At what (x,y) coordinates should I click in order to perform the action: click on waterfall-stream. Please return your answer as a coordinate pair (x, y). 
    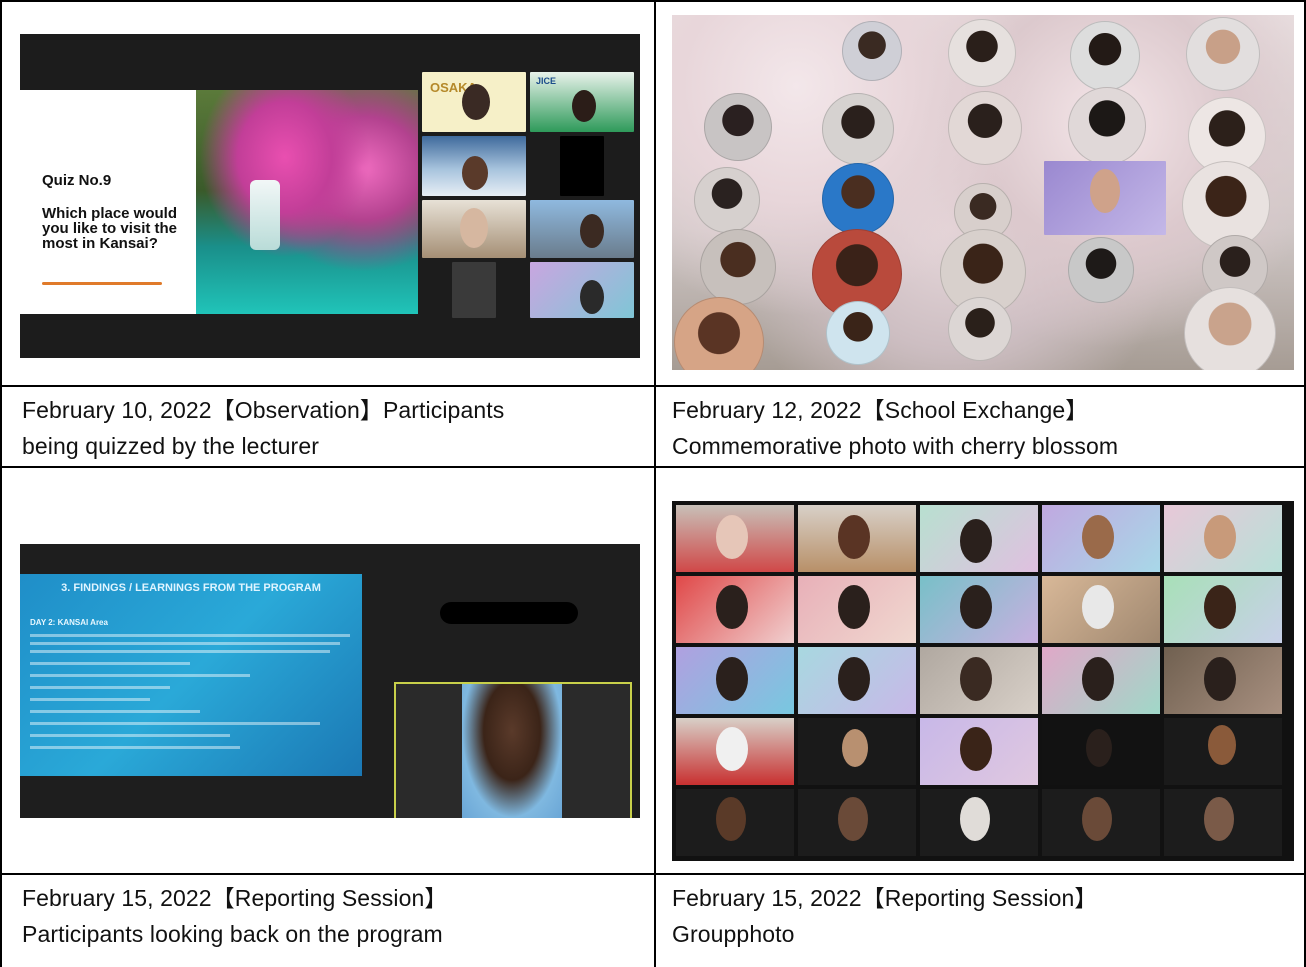
    Looking at the image, I should click on (265, 215).